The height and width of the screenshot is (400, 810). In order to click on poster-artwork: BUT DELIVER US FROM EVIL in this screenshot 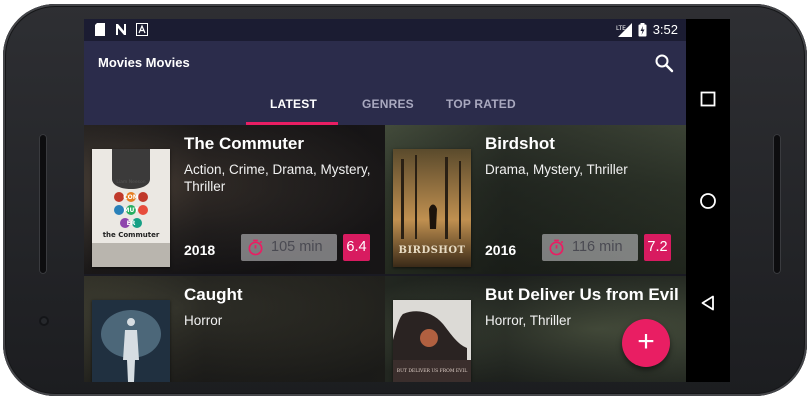, I will do `click(432, 341)`.